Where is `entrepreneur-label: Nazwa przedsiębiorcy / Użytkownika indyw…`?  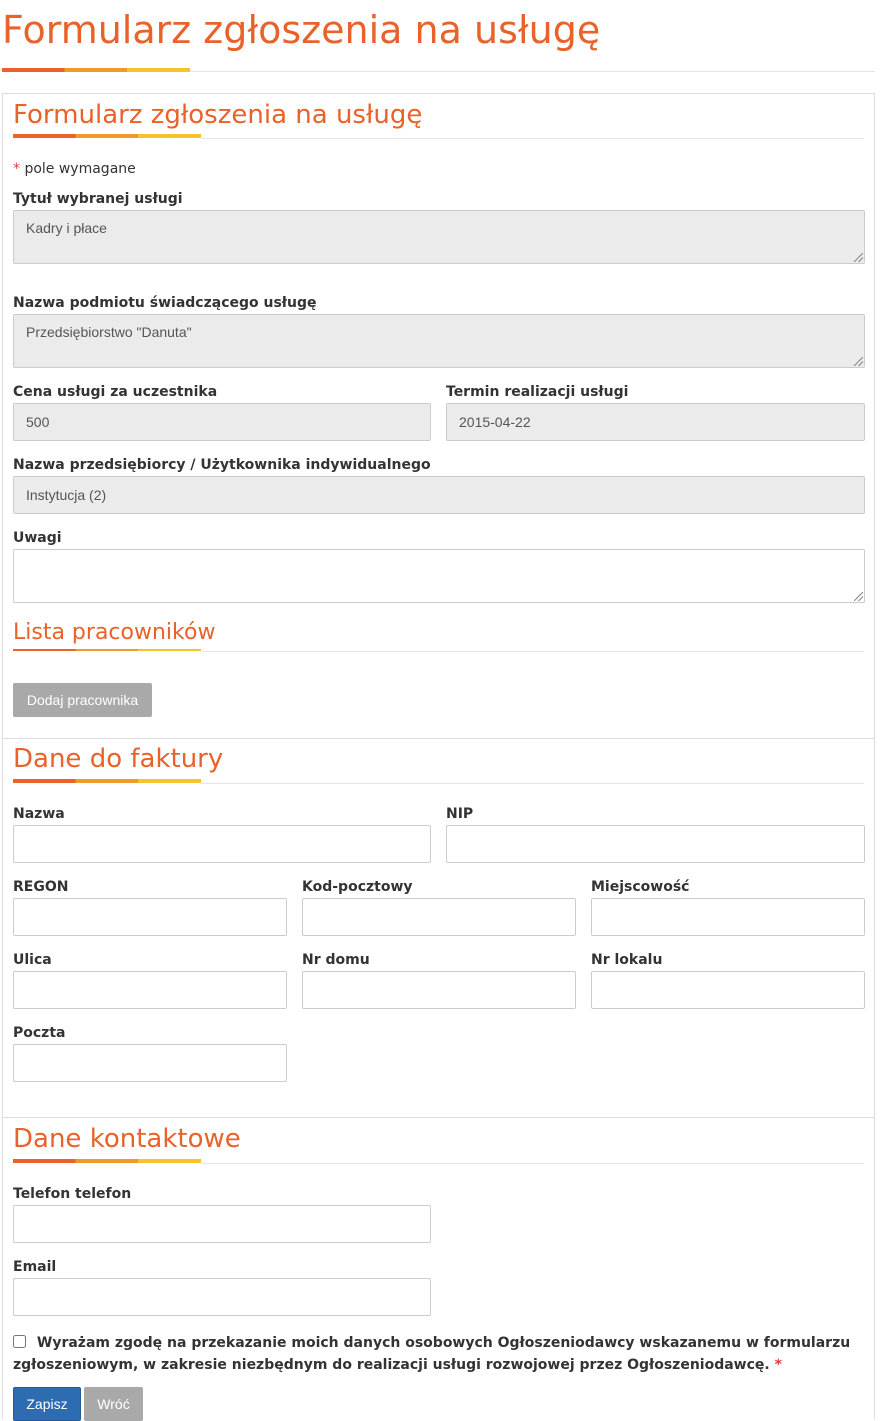 entrepreneur-label: Nazwa przedsiębiorcy / Użytkownika indyw… is located at coordinates (222, 465).